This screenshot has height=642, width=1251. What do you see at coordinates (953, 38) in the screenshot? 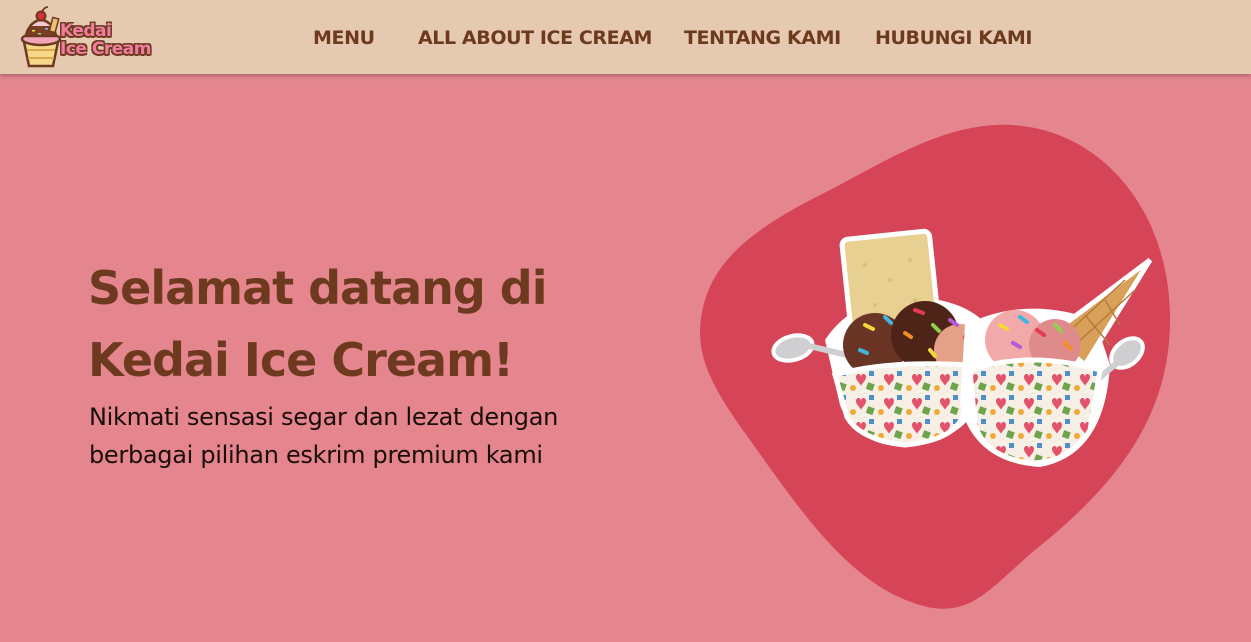
I see `nav-link-hubungi-kami: HUBUNGI KAMI` at bounding box center [953, 38].